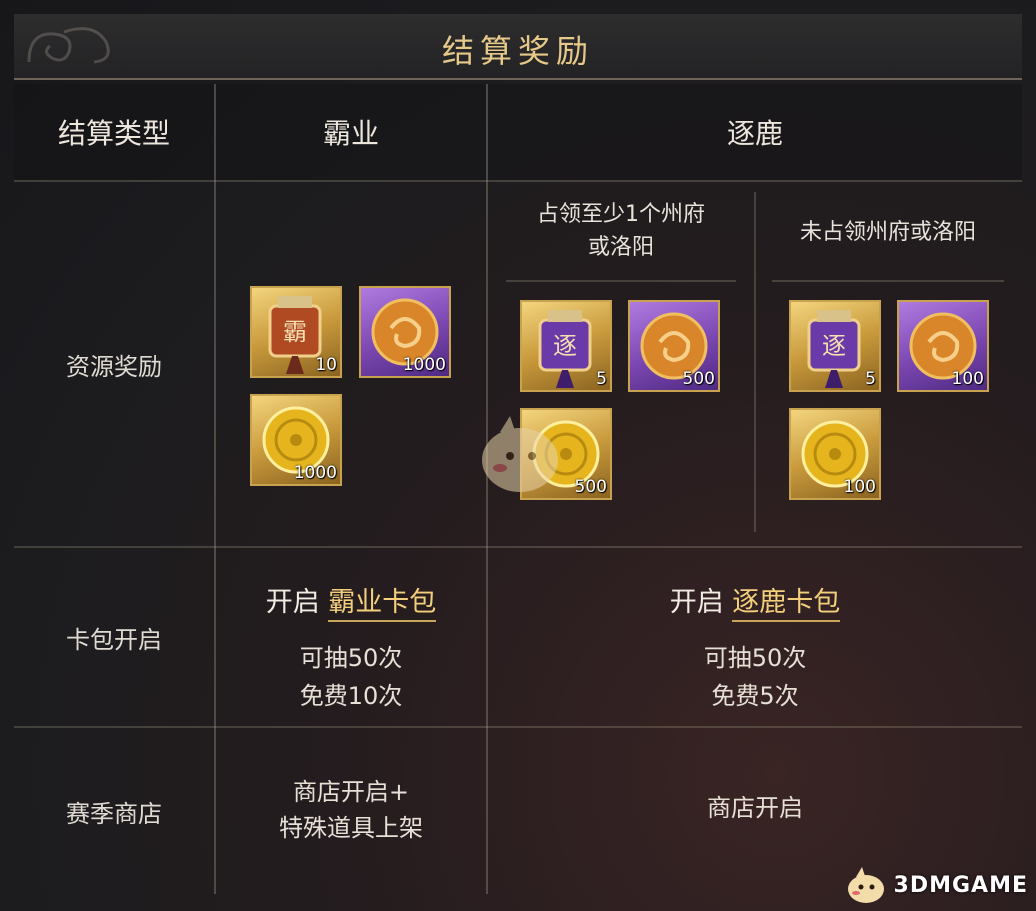  Describe the element at coordinates (520, 454) in the screenshot. I see `mascot-watermark-icon` at that location.